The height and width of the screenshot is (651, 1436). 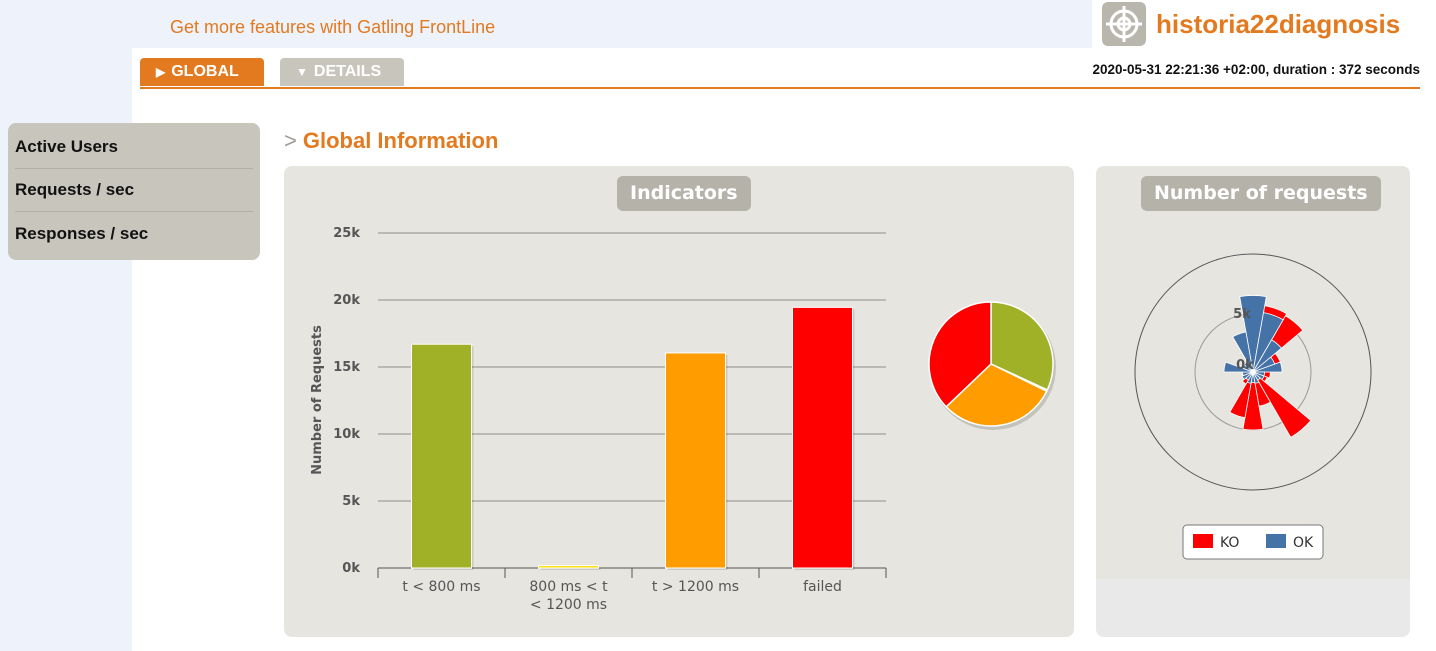 I want to click on legend-label: OK, so click(x=1303, y=543).